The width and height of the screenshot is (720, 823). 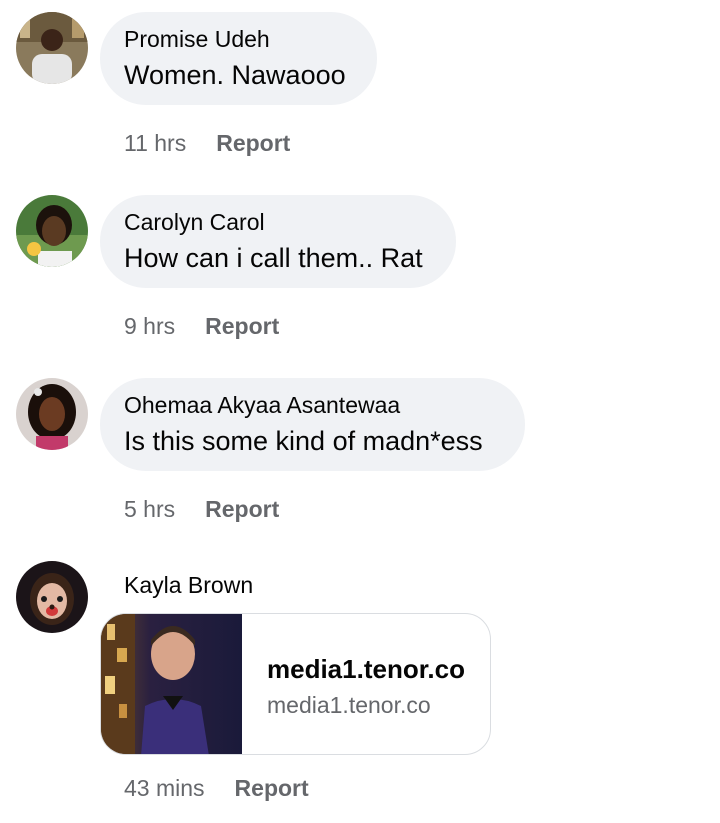 What do you see at coordinates (349, 705) in the screenshot?
I see `link-domain: media1.tenor.co` at bounding box center [349, 705].